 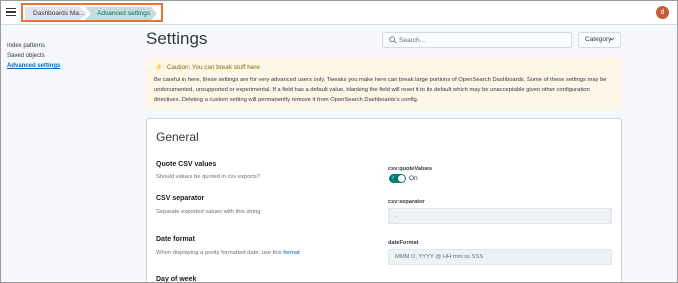 What do you see at coordinates (403, 243) in the screenshot?
I see `field-label-date-format: dateFormat` at bounding box center [403, 243].